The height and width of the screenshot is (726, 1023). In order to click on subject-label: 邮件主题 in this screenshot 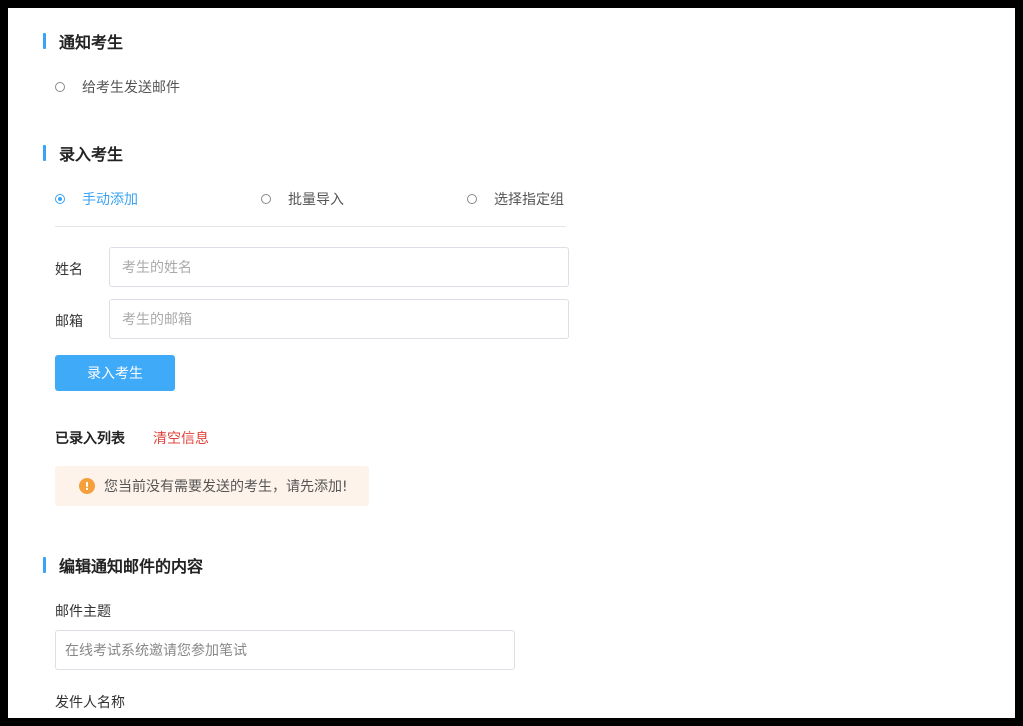, I will do `click(83, 612)`.